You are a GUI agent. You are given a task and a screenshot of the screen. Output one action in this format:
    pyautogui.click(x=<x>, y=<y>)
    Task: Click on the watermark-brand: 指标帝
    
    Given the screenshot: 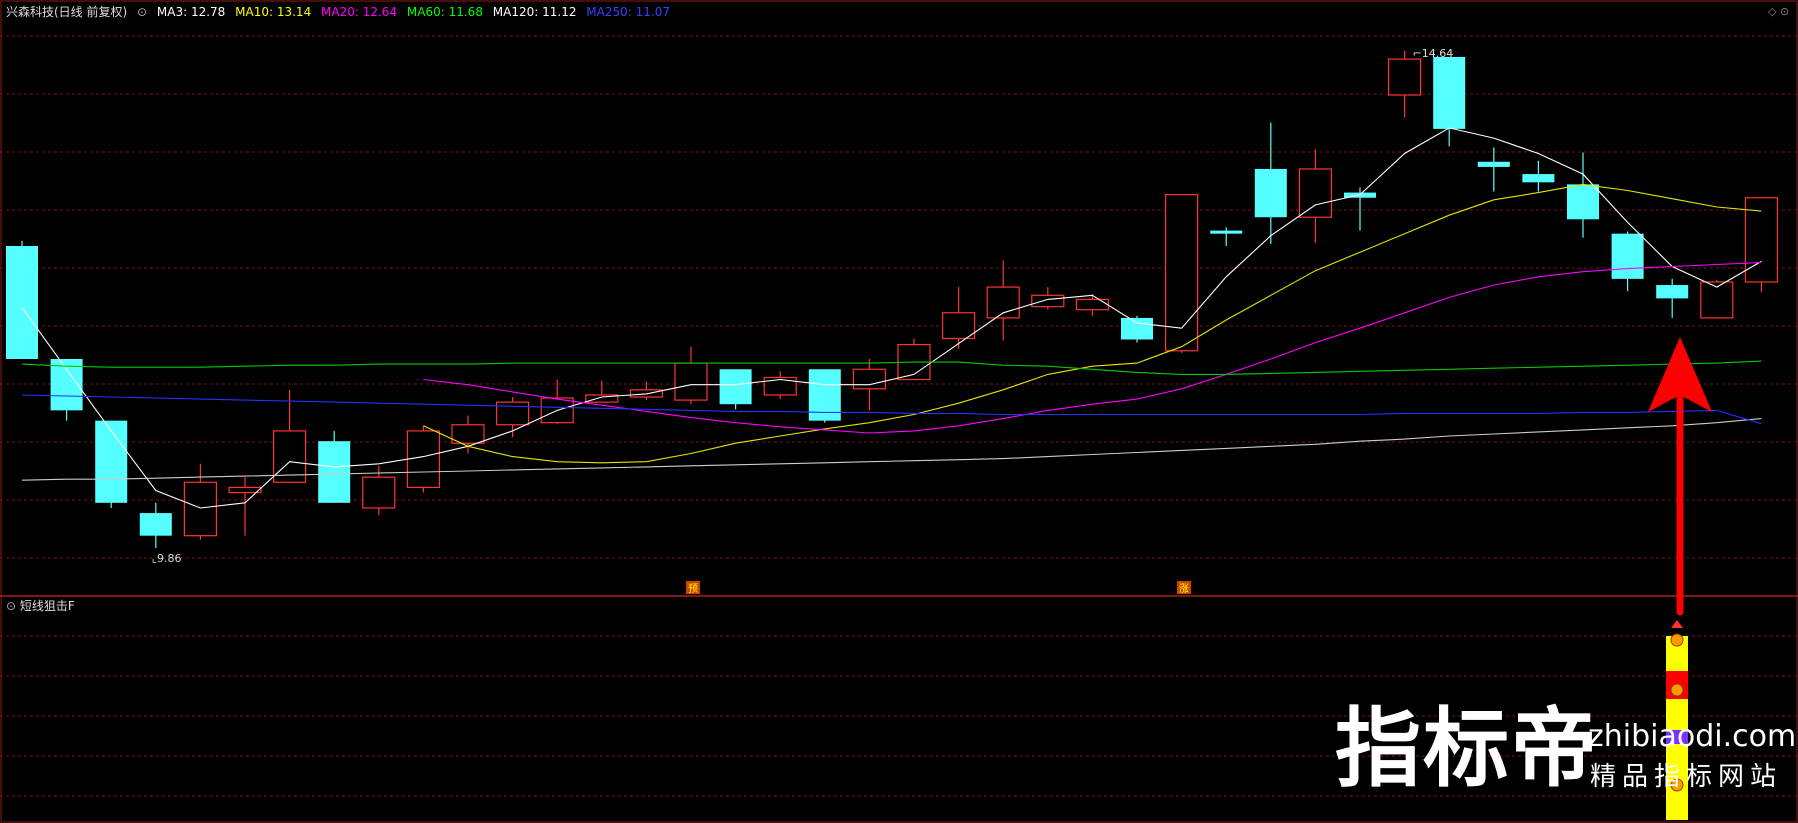 What is the action you would take?
    pyautogui.click(x=1467, y=749)
    